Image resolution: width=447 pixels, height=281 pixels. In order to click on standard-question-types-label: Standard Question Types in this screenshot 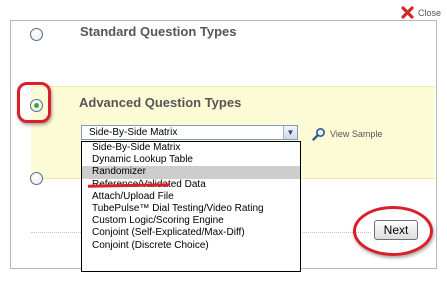, I will do `click(158, 31)`.